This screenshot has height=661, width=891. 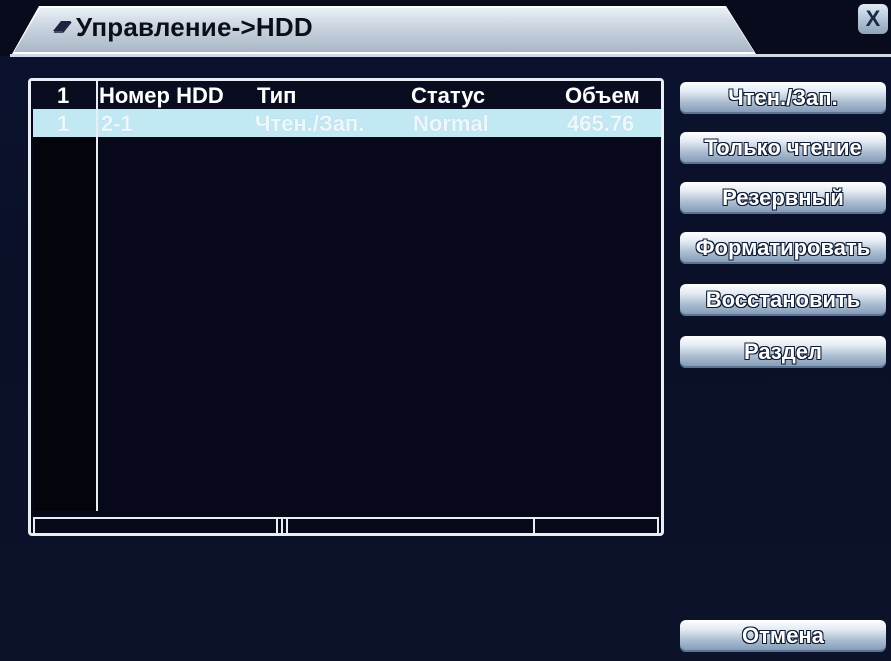 What do you see at coordinates (97, 296) in the screenshot?
I see `column-divider` at bounding box center [97, 296].